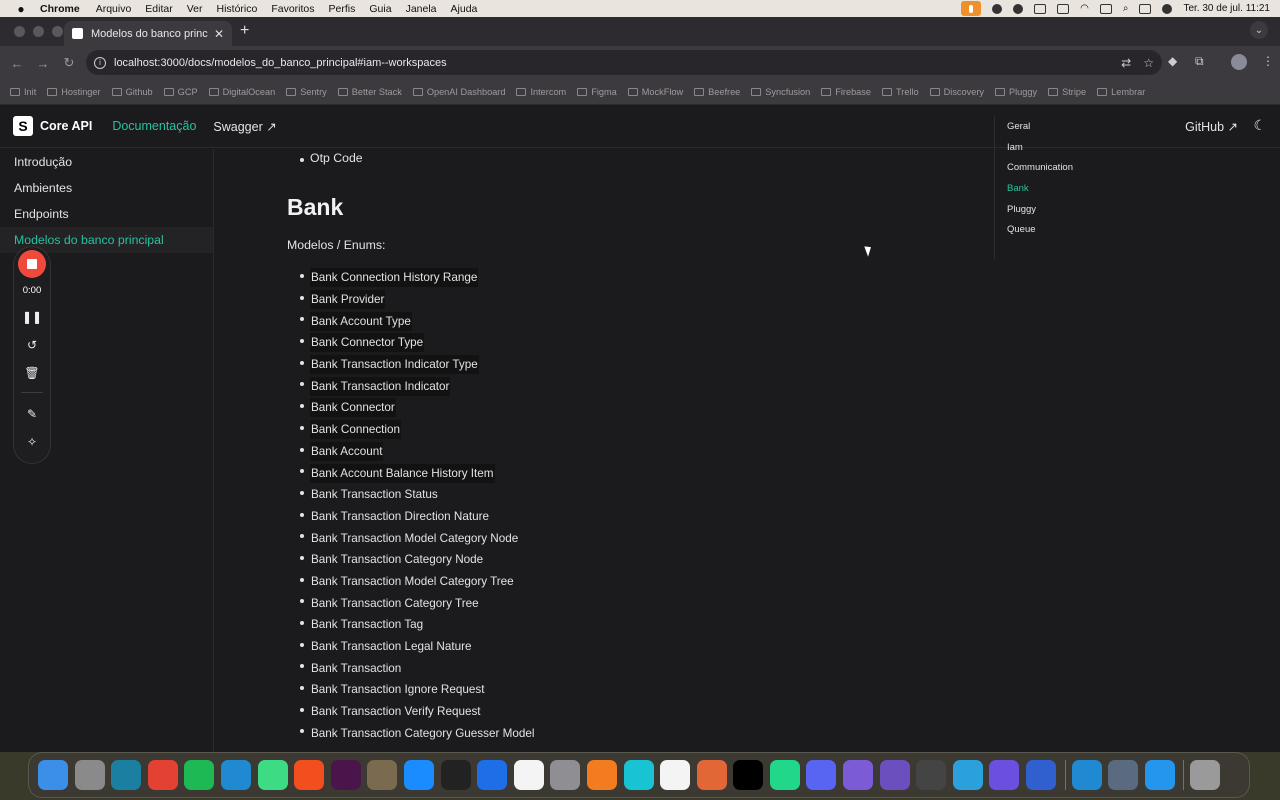 The height and width of the screenshot is (800, 1280). I want to click on pause-icon: ❚❚, so click(32, 317).